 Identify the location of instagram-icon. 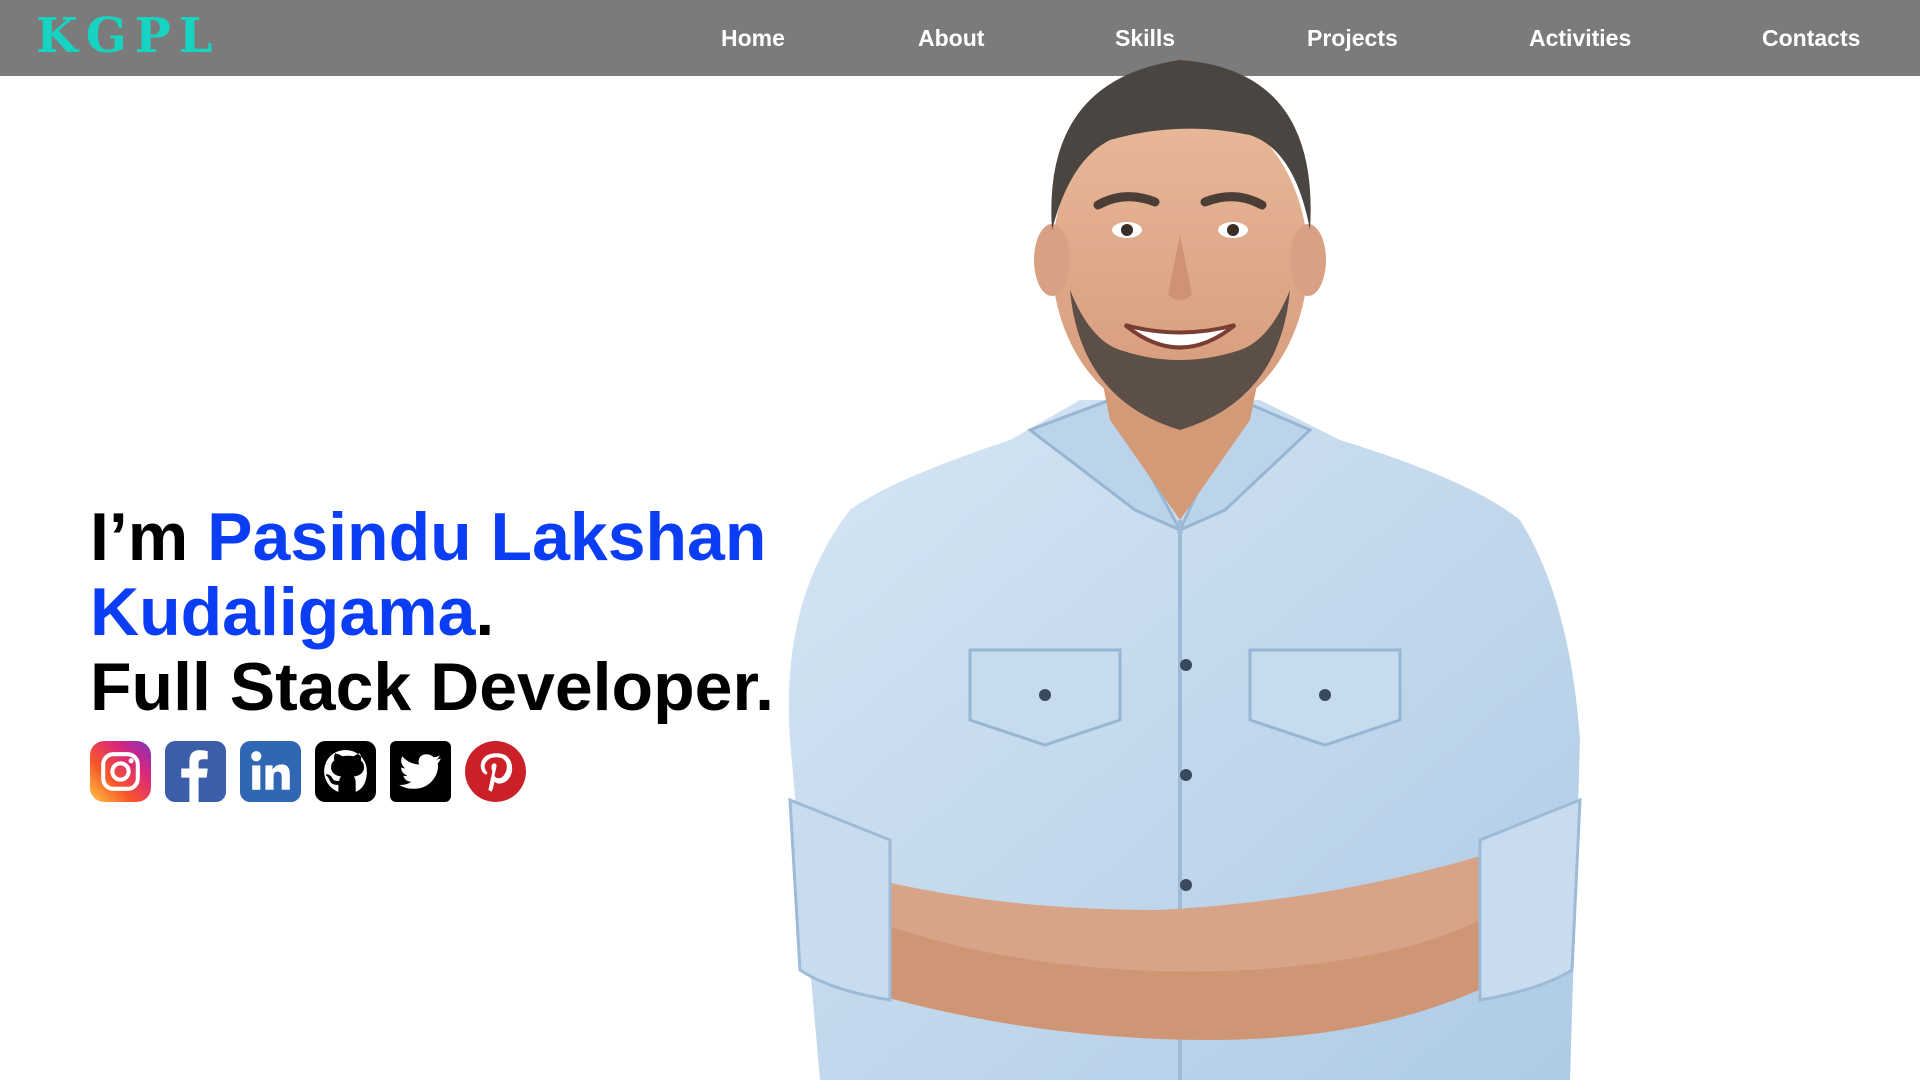
(120, 771).